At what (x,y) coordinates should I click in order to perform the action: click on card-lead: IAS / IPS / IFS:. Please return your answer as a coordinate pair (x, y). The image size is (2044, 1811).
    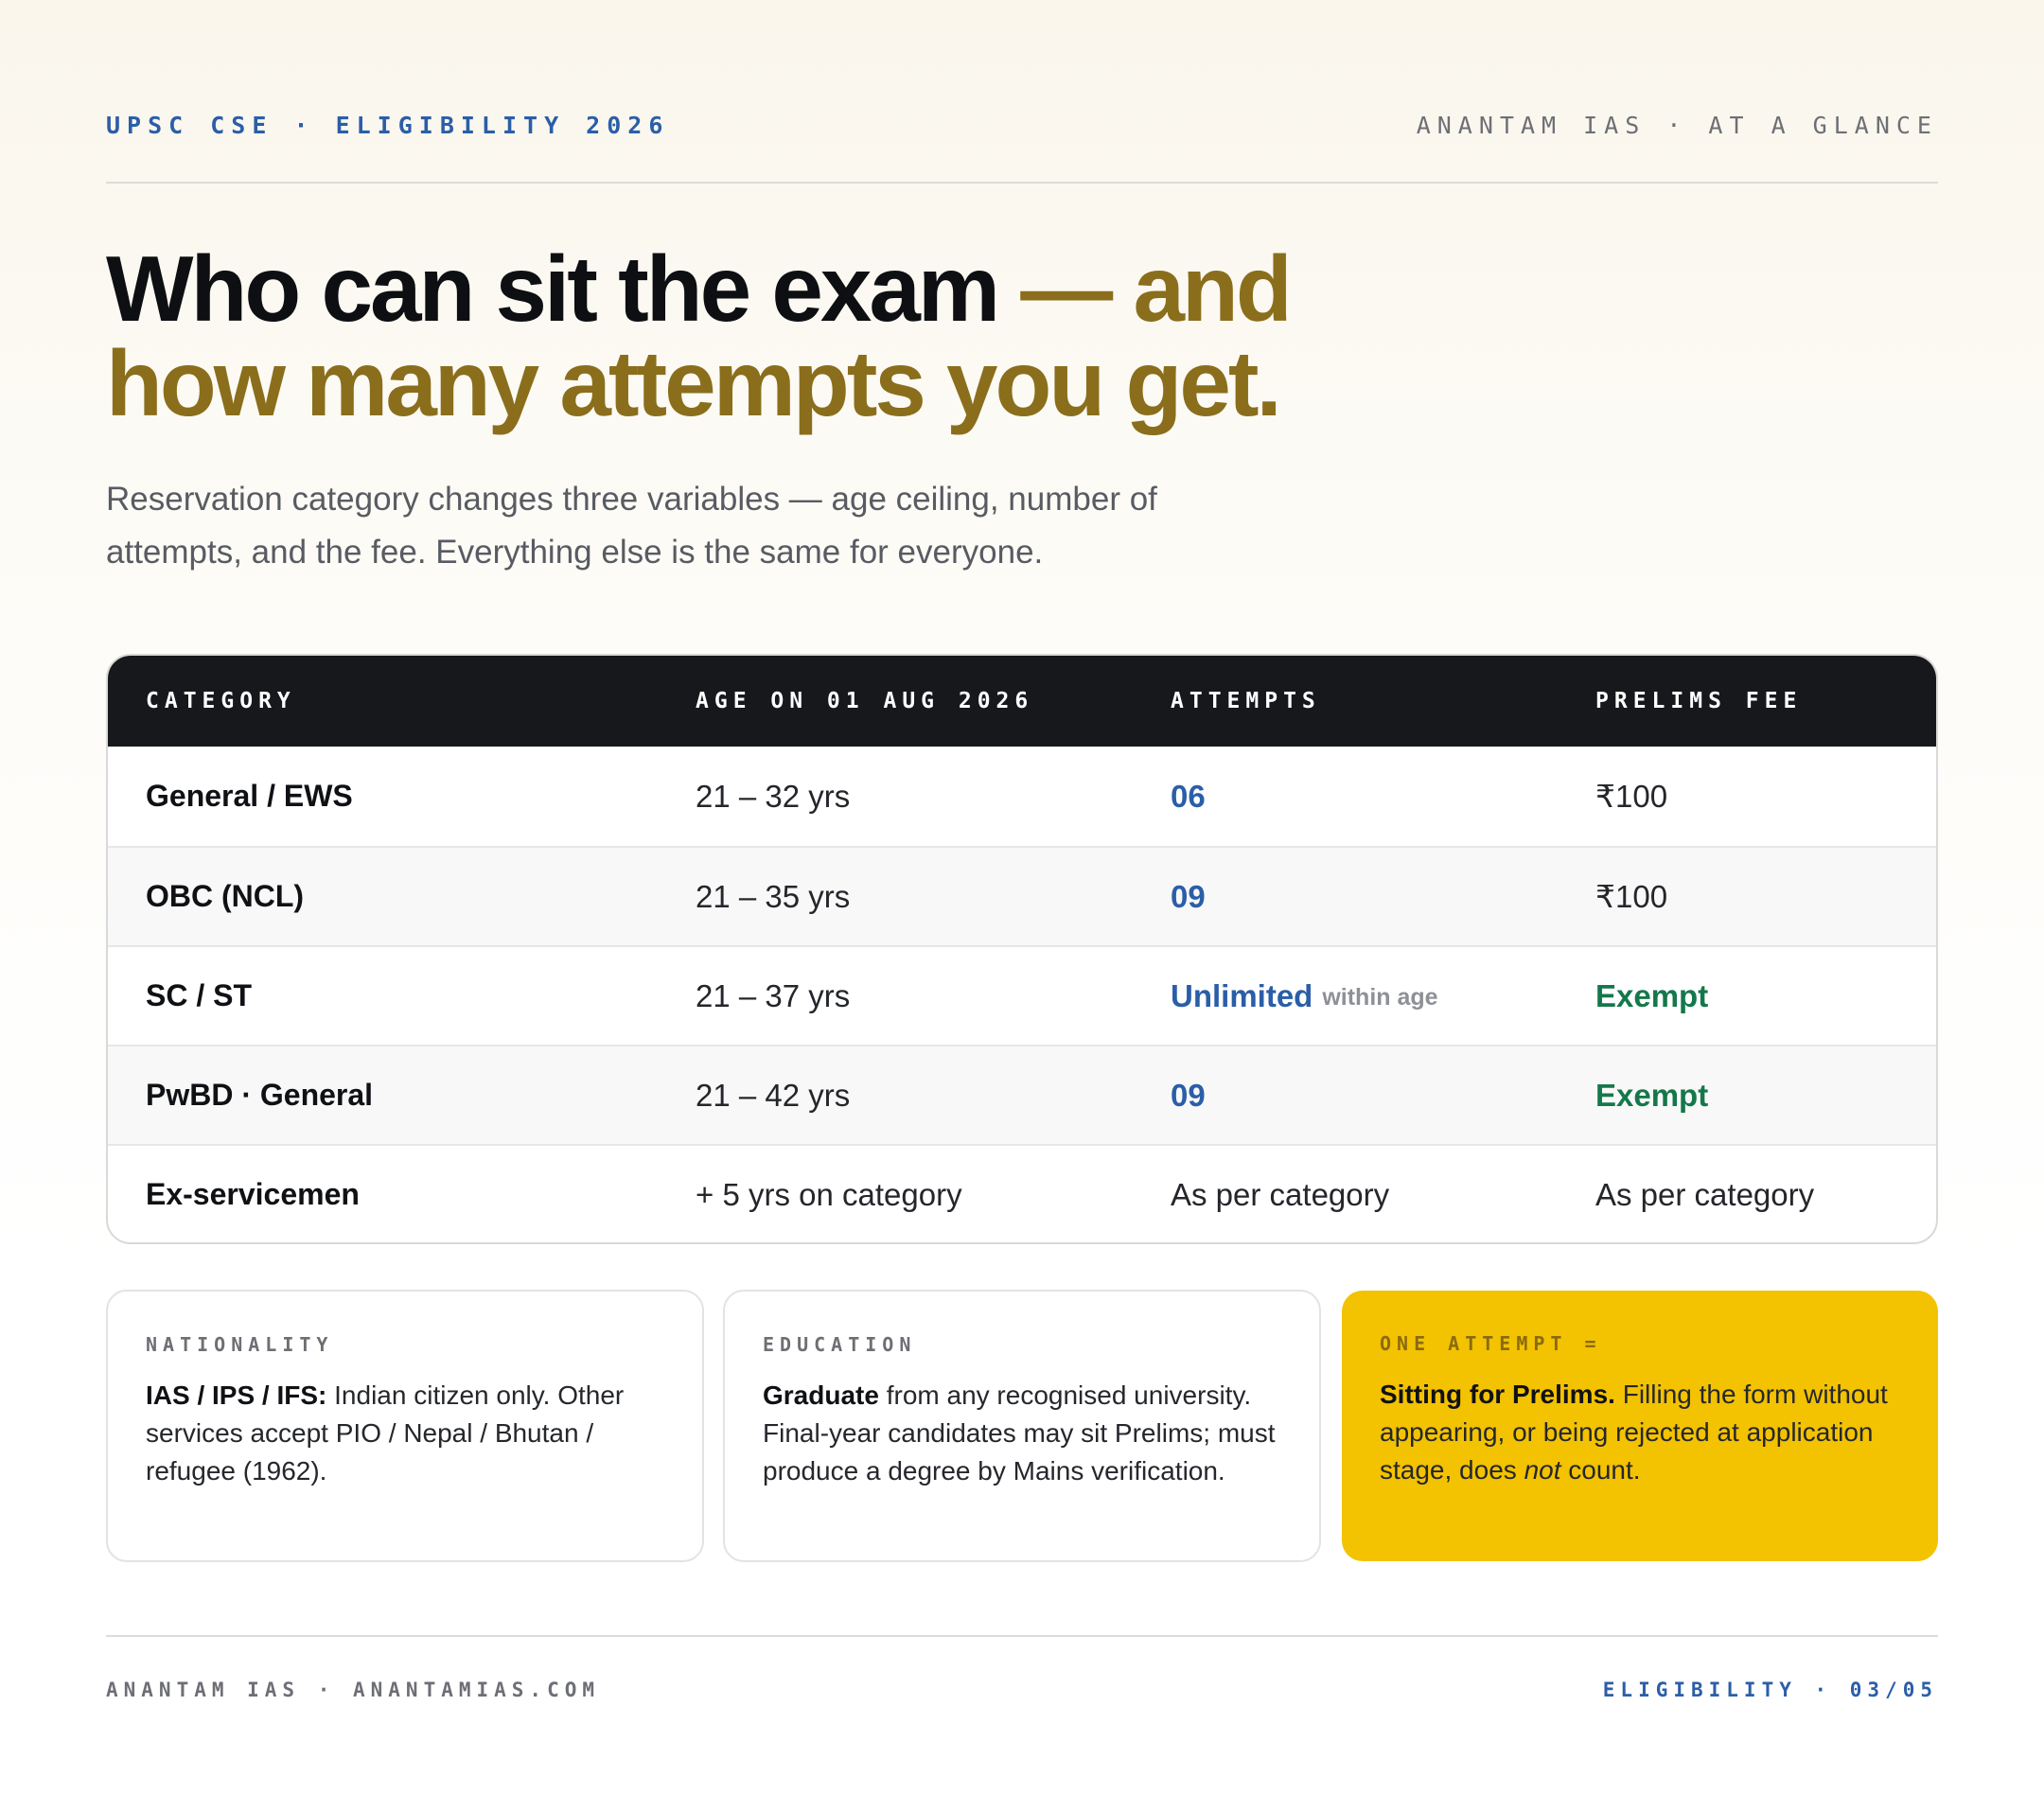
    Looking at the image, I should click on (236, 1395).